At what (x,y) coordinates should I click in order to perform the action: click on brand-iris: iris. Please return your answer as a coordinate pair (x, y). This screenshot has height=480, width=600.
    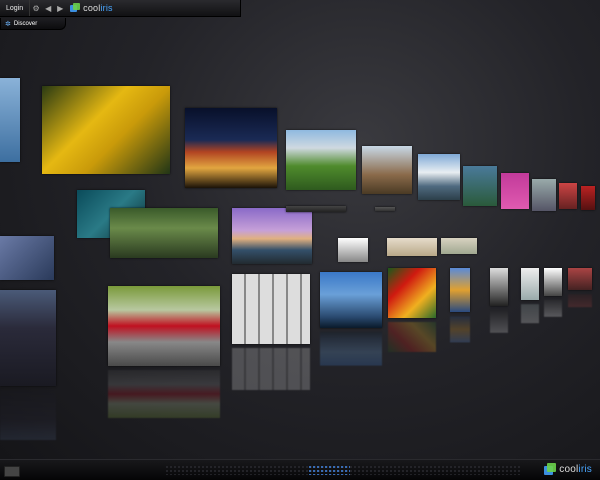
    Looking at the image, I should click on (106, 8).